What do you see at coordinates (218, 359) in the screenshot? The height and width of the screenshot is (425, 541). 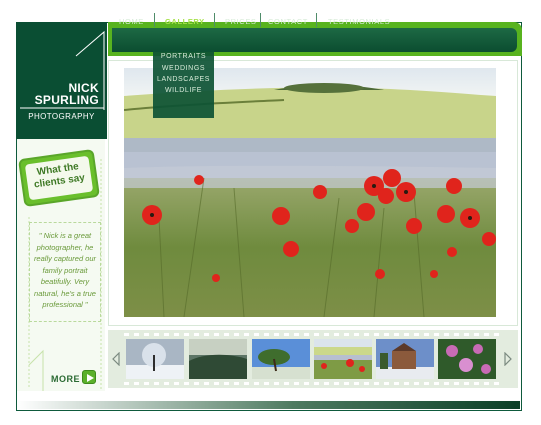 I see `thumb-misty-valley` at bounding box center [218, 359].